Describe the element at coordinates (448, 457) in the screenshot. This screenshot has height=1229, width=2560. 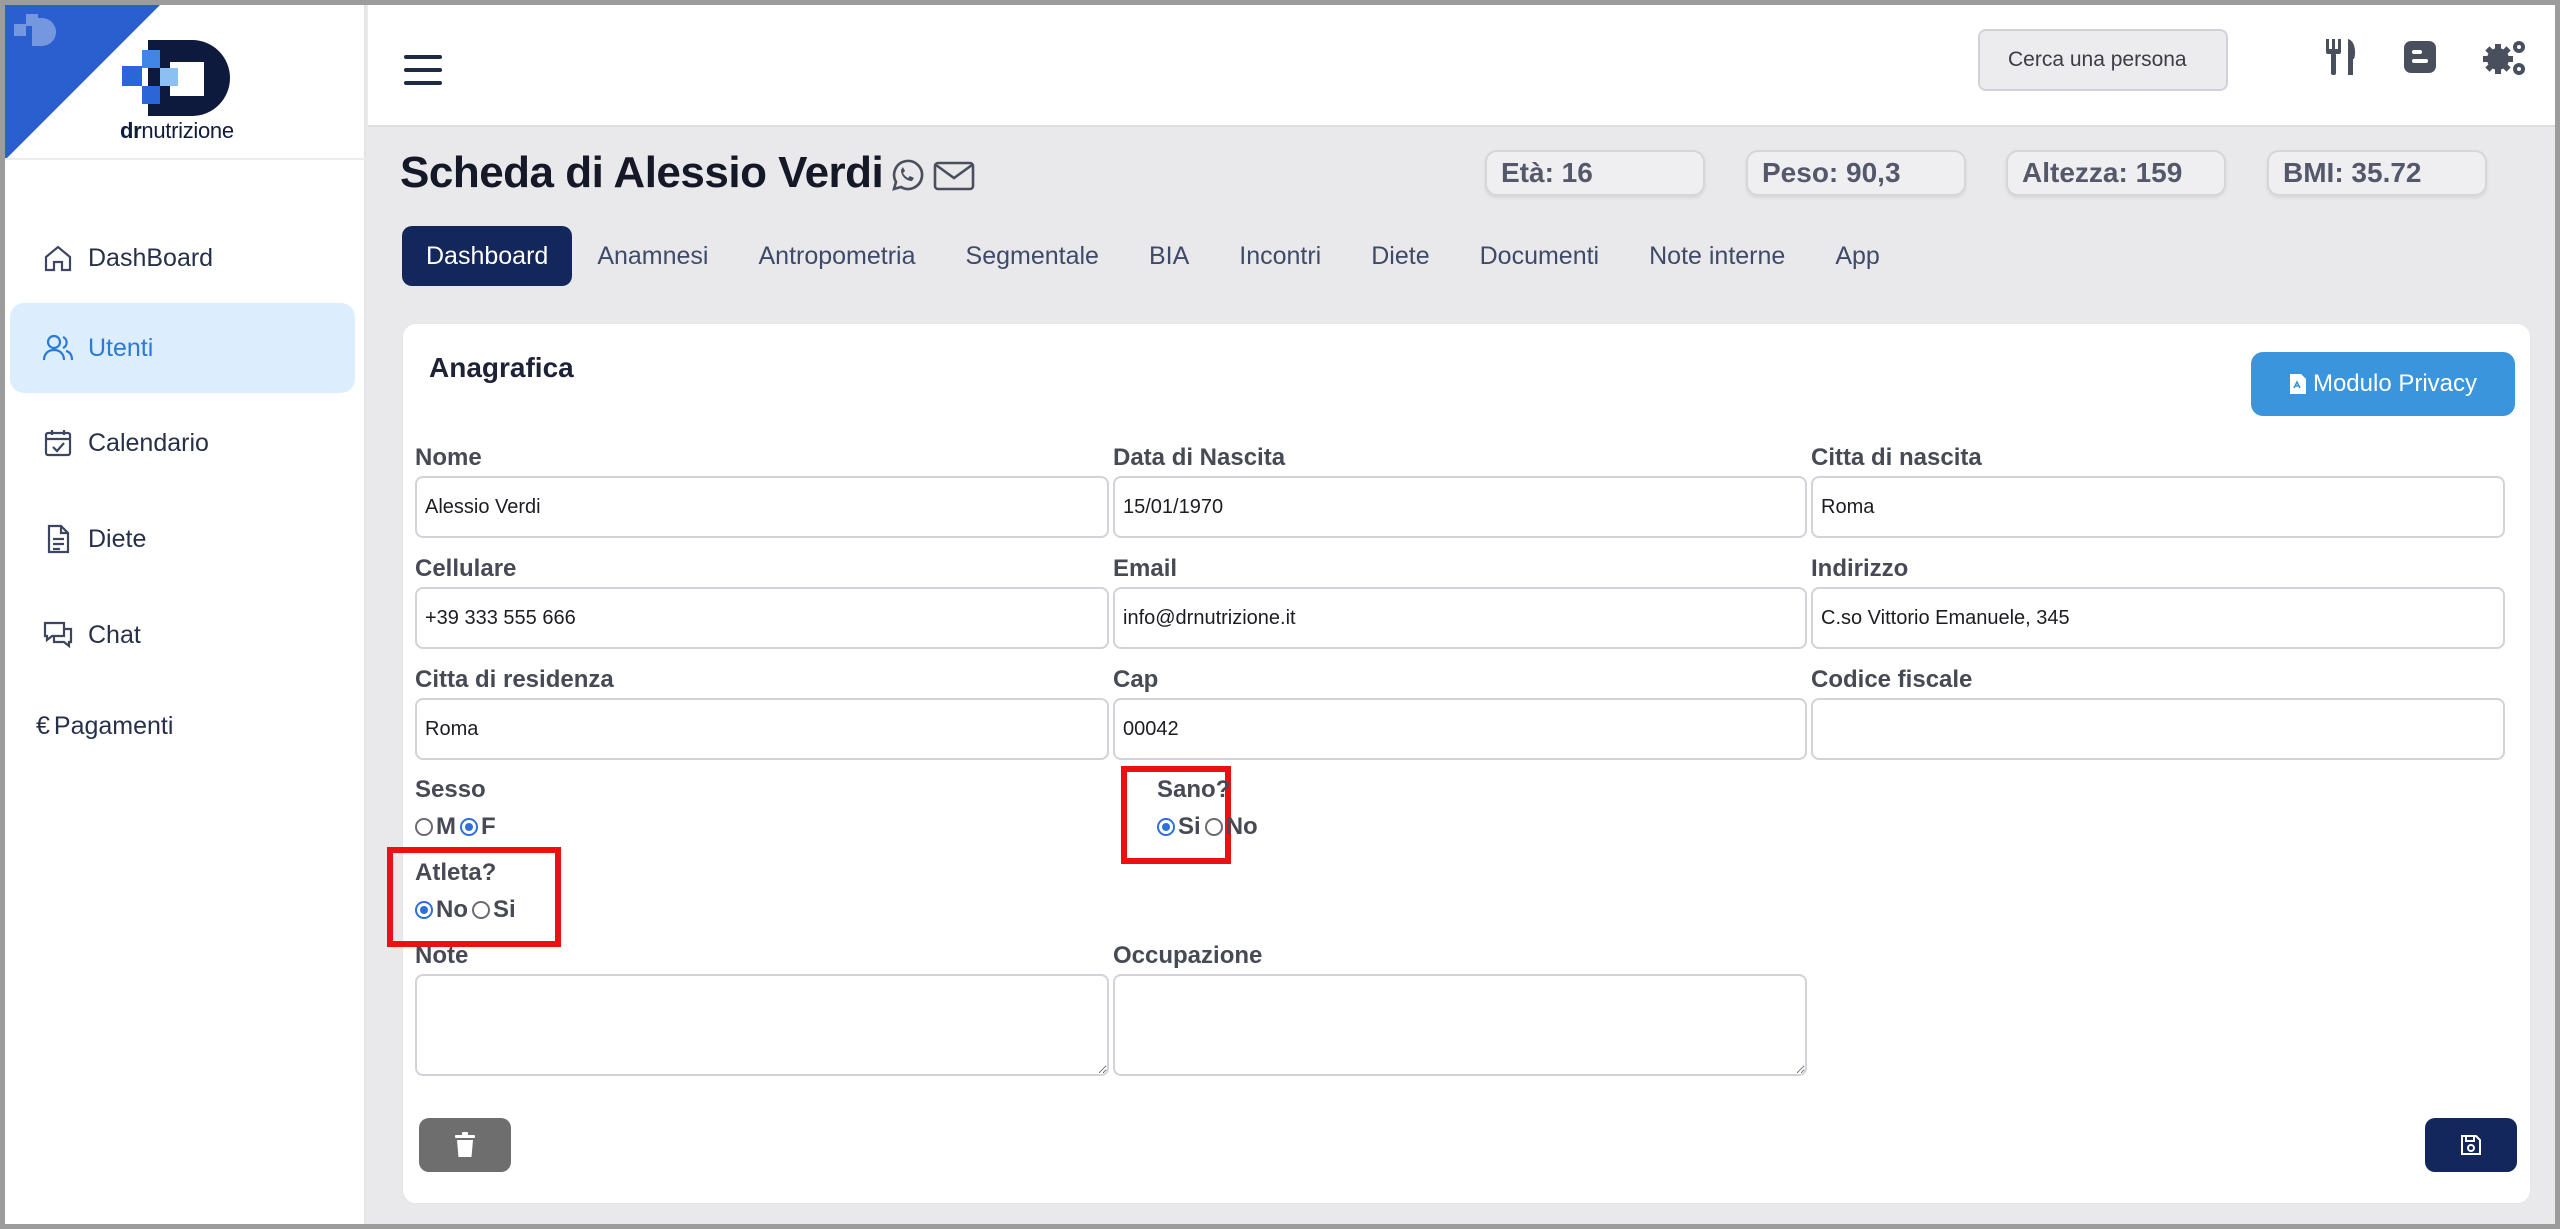
I see `label-nome: Nome` at that location.